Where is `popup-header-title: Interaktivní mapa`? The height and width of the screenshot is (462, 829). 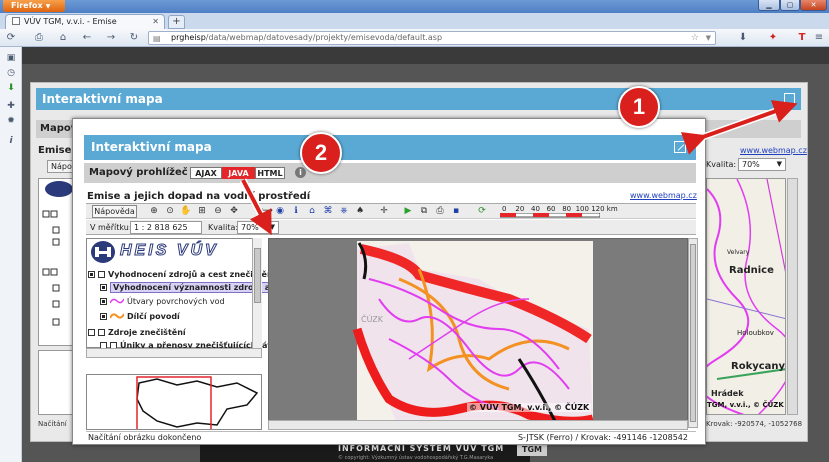
popup-header-title: Interaktivní mapa is located at coordinates (151, 147).